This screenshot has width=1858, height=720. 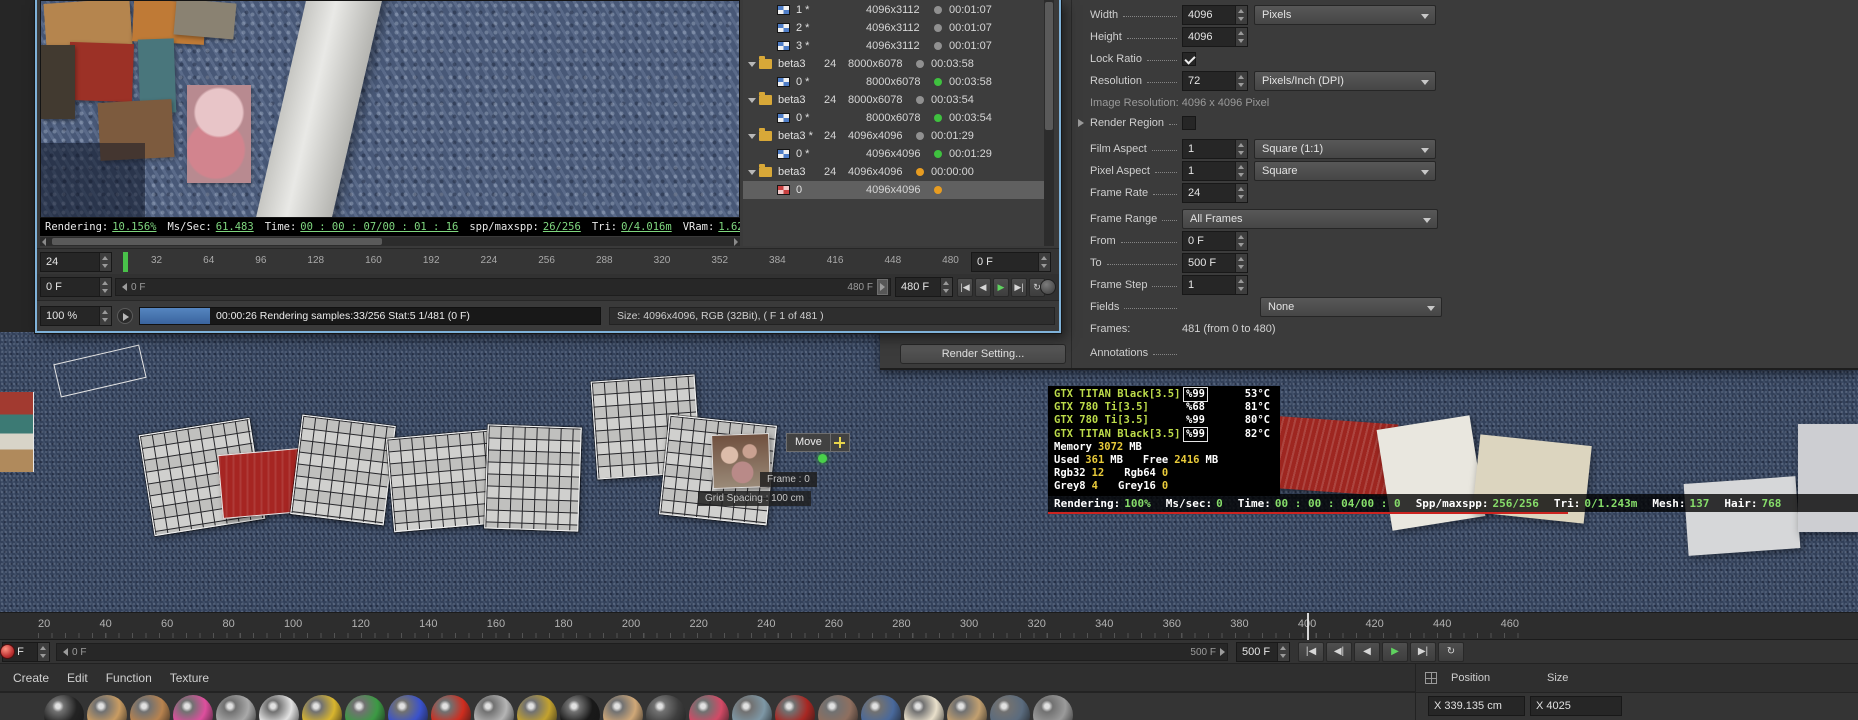 What do you see at coordinates (1241, 193) in the screenshot?
I see `frame-rate-spinner` at bounding box center [1241, 193].